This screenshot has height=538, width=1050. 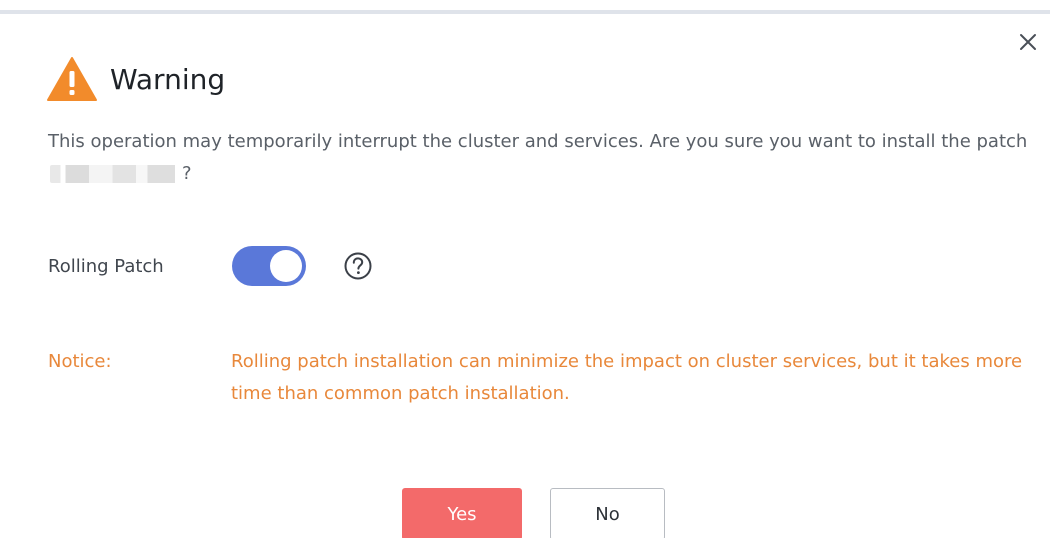 I want to click on toggle-knob, so click(x=286, y=266).